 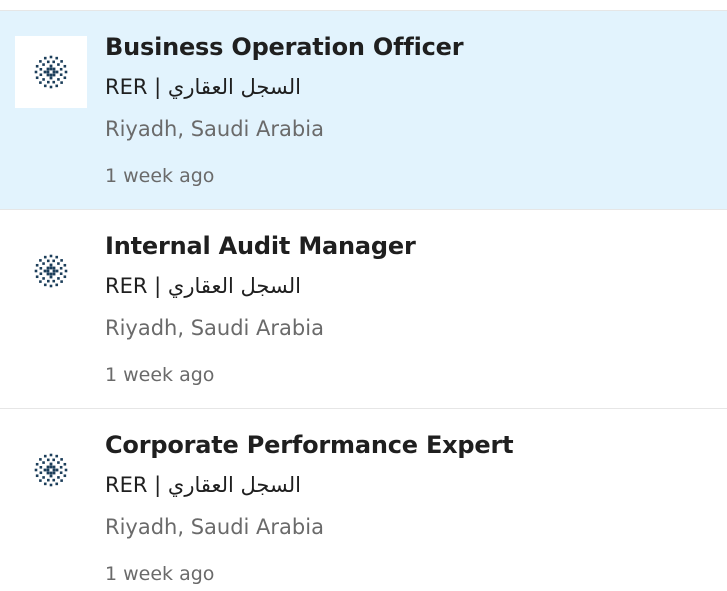 What do you see at coordinates (260, 246) in the screenshot?
I see `job-title: Internal Audit Manager` at bounding box center [260, 246].